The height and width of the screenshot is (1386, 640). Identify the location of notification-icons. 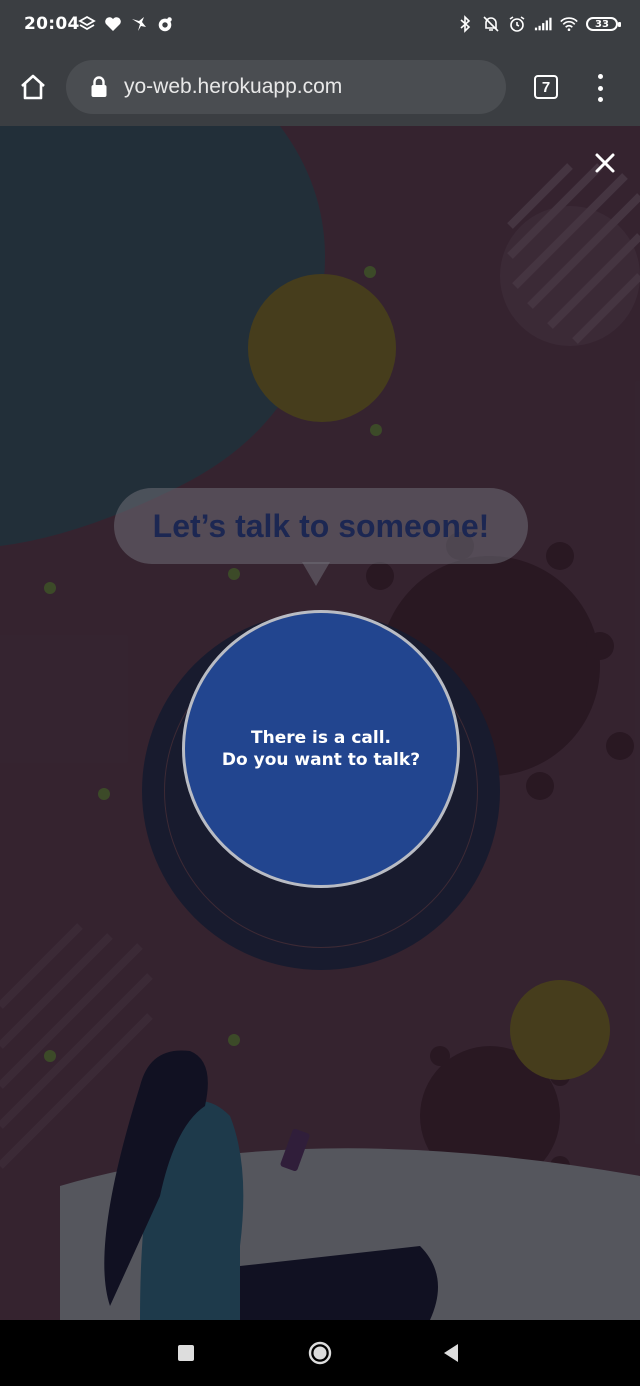
(126, 24).